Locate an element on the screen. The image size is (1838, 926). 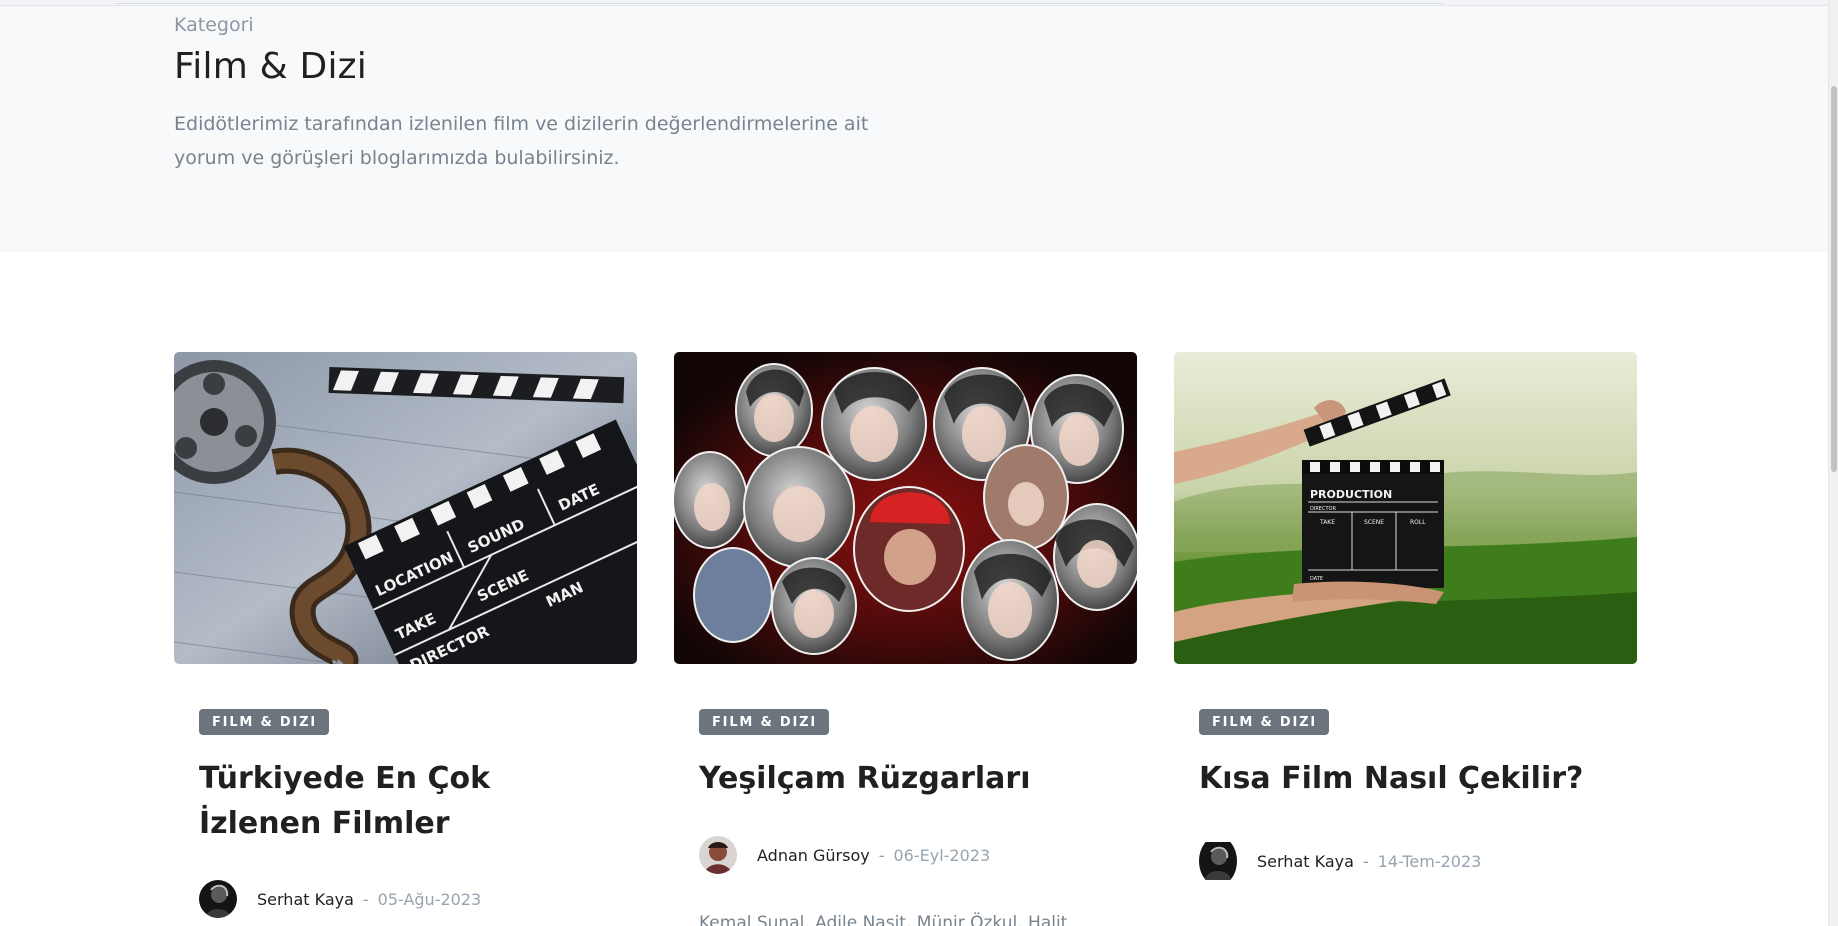
post-title: Yeşilçam Rüzgarları is located at coordinates (909, 778).